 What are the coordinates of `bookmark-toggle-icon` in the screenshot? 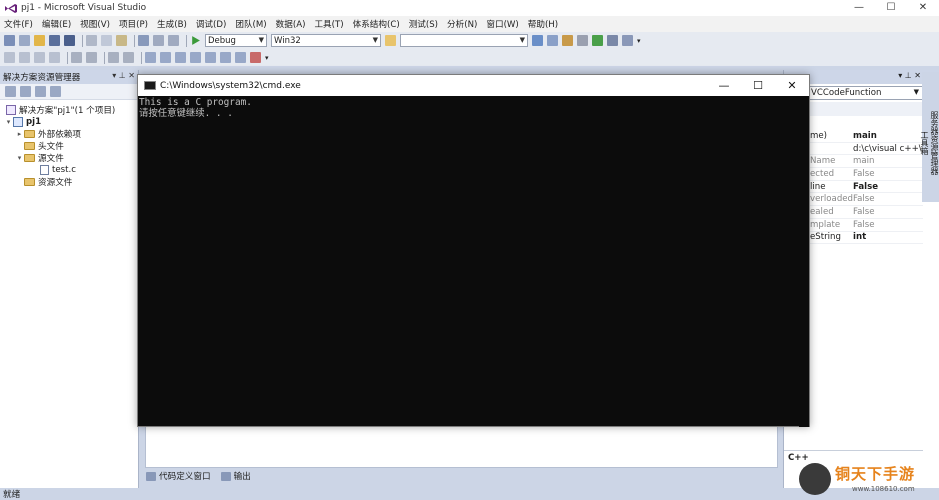 It's located at (150, 57).